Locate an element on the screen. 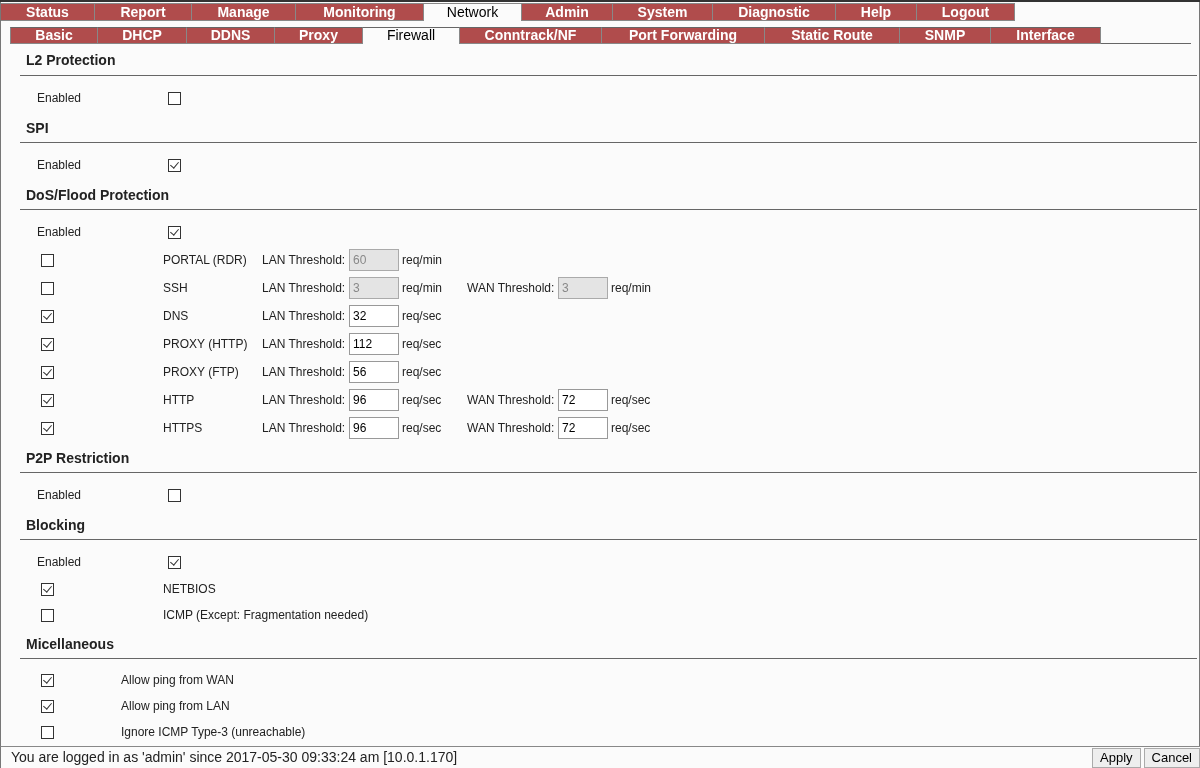 The image size is (1200, 768). option-label: Allow ping from WAN is located at coordinates (177, 680).